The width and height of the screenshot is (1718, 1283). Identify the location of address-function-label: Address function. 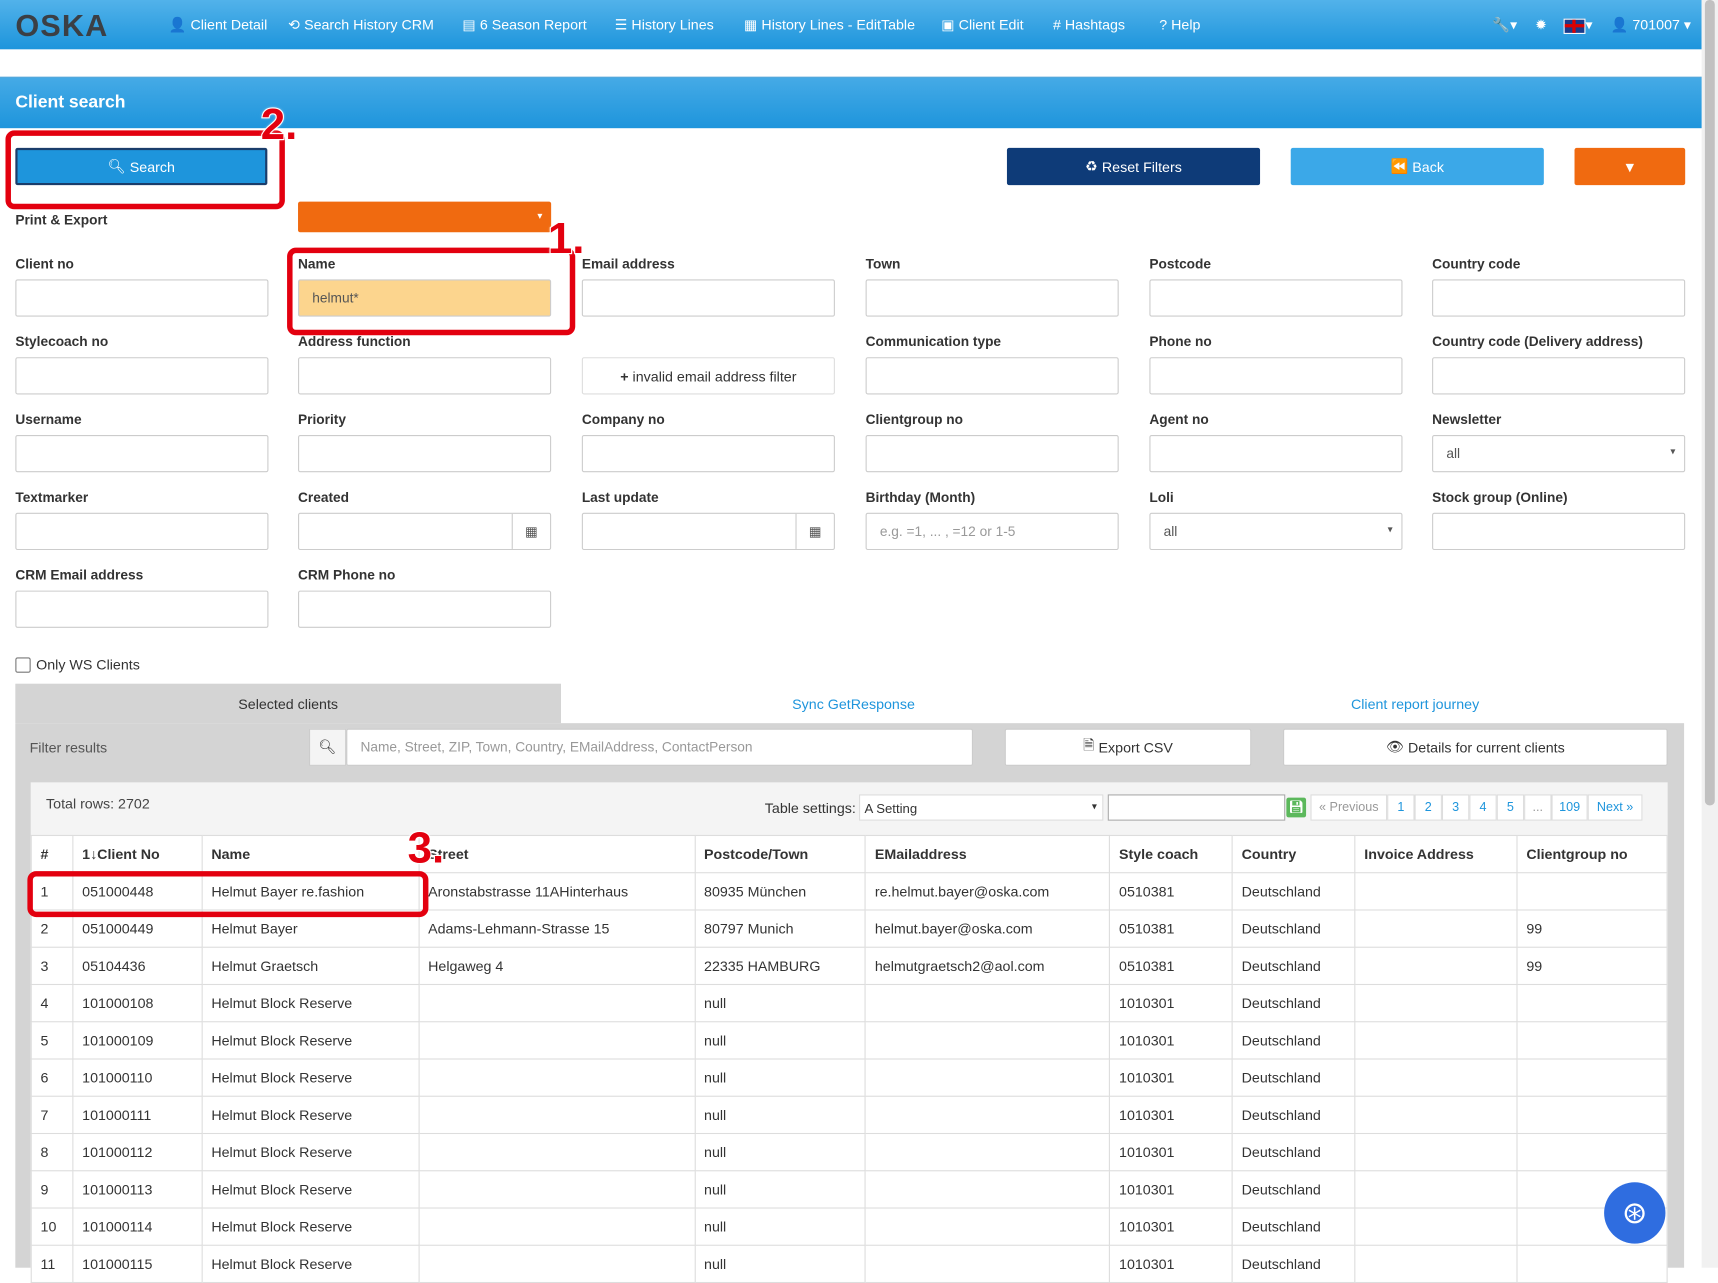
(354, 342).